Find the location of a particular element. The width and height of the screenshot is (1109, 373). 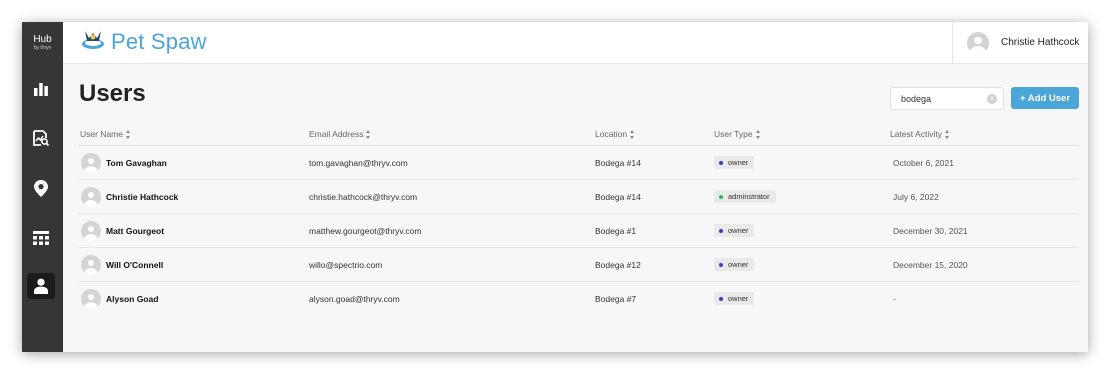

search-box: × is located at coordinates (947, 98).